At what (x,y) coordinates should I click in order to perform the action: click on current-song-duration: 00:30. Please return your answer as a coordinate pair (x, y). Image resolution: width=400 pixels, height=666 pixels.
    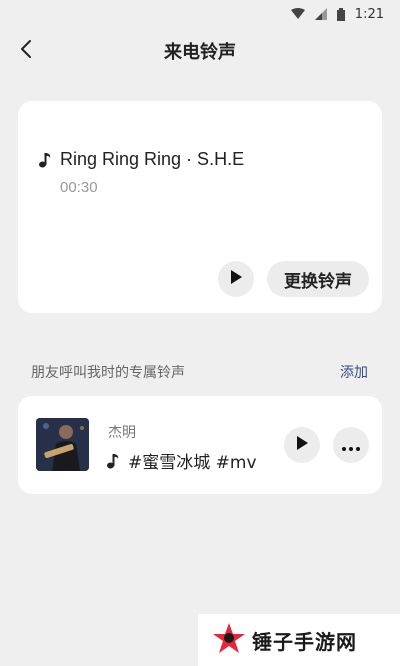
    Looking at the image, I should click on (79, 187).